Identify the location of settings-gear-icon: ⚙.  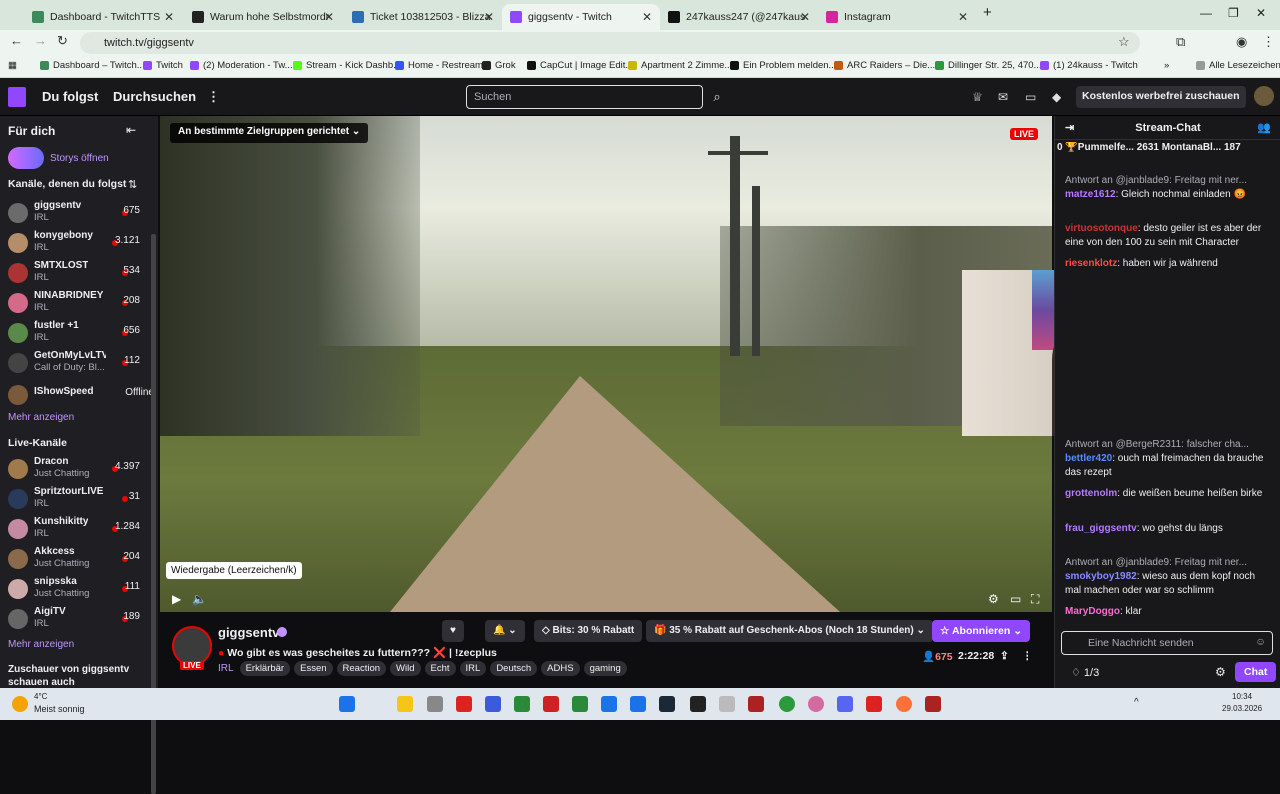
(993, 599).